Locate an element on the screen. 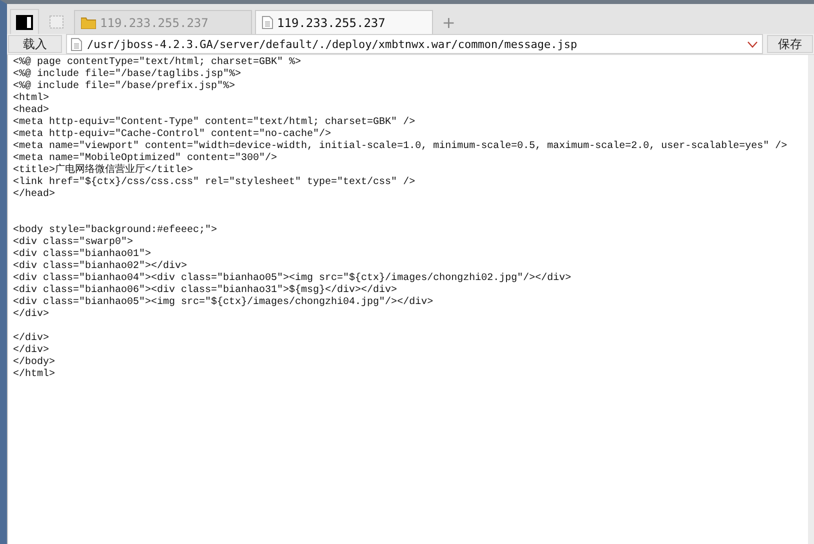  code-line: <meta http-equiv="Cache-Control" content="no-cache"/> is located at coordinates (172, 134).